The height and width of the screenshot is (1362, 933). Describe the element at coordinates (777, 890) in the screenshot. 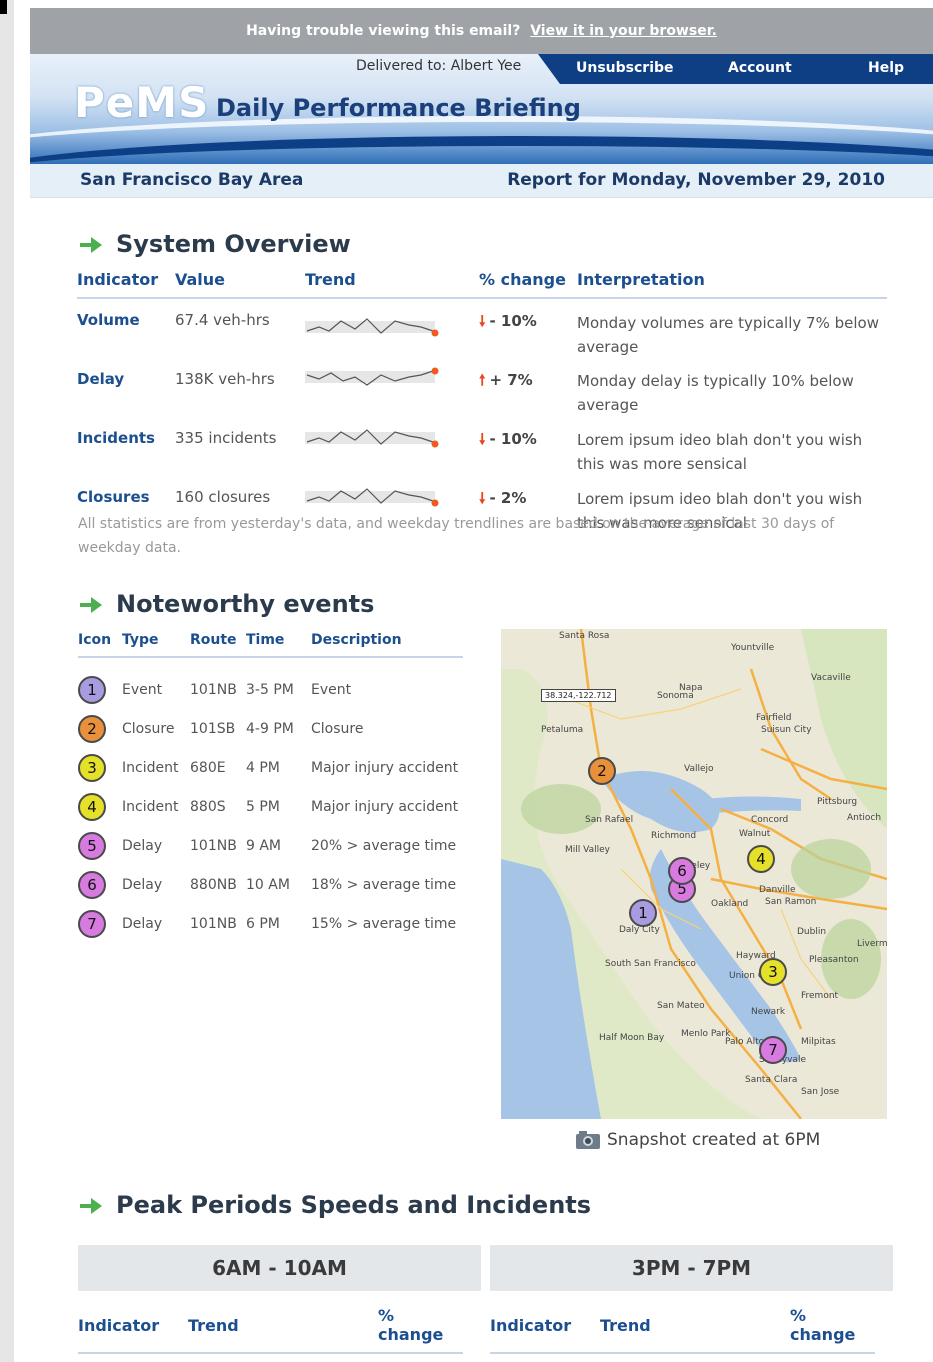

I see `map-place-label: Danville` at that location.